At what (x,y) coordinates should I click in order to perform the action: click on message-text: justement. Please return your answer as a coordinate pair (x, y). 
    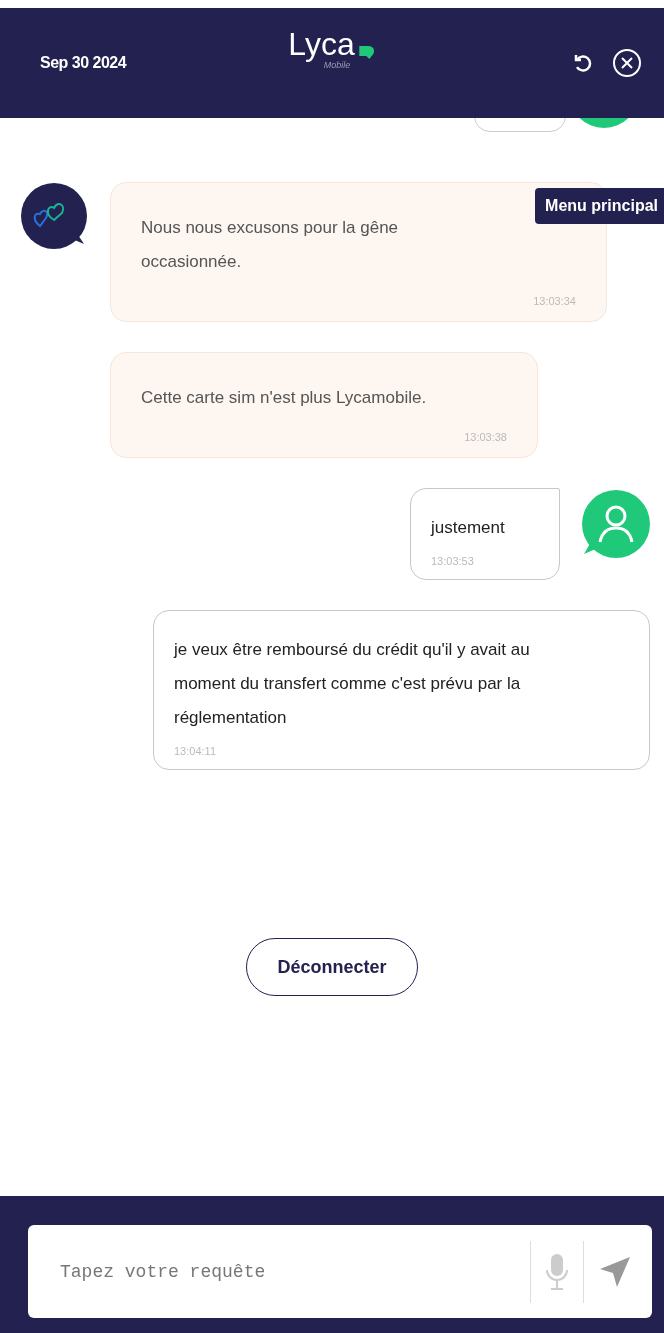
    Looking at the image, I should click on (468, 528).